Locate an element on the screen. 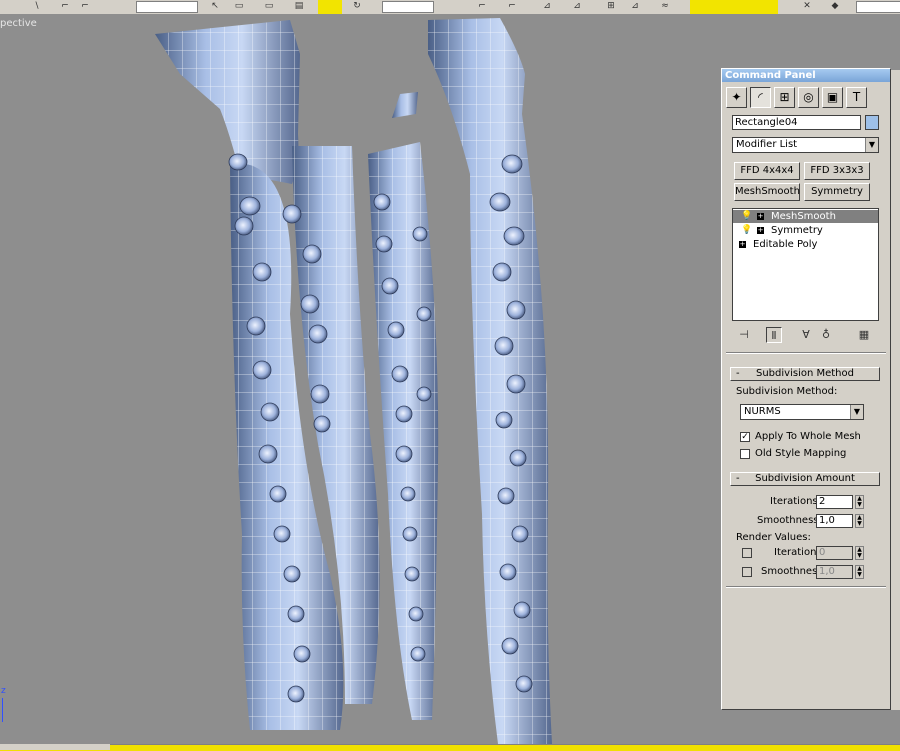 The image size is (900, 751). stack-toolbar: ⊣ Ⅱ ∀ ♁ ▦ is located at coordinates (805, 335).